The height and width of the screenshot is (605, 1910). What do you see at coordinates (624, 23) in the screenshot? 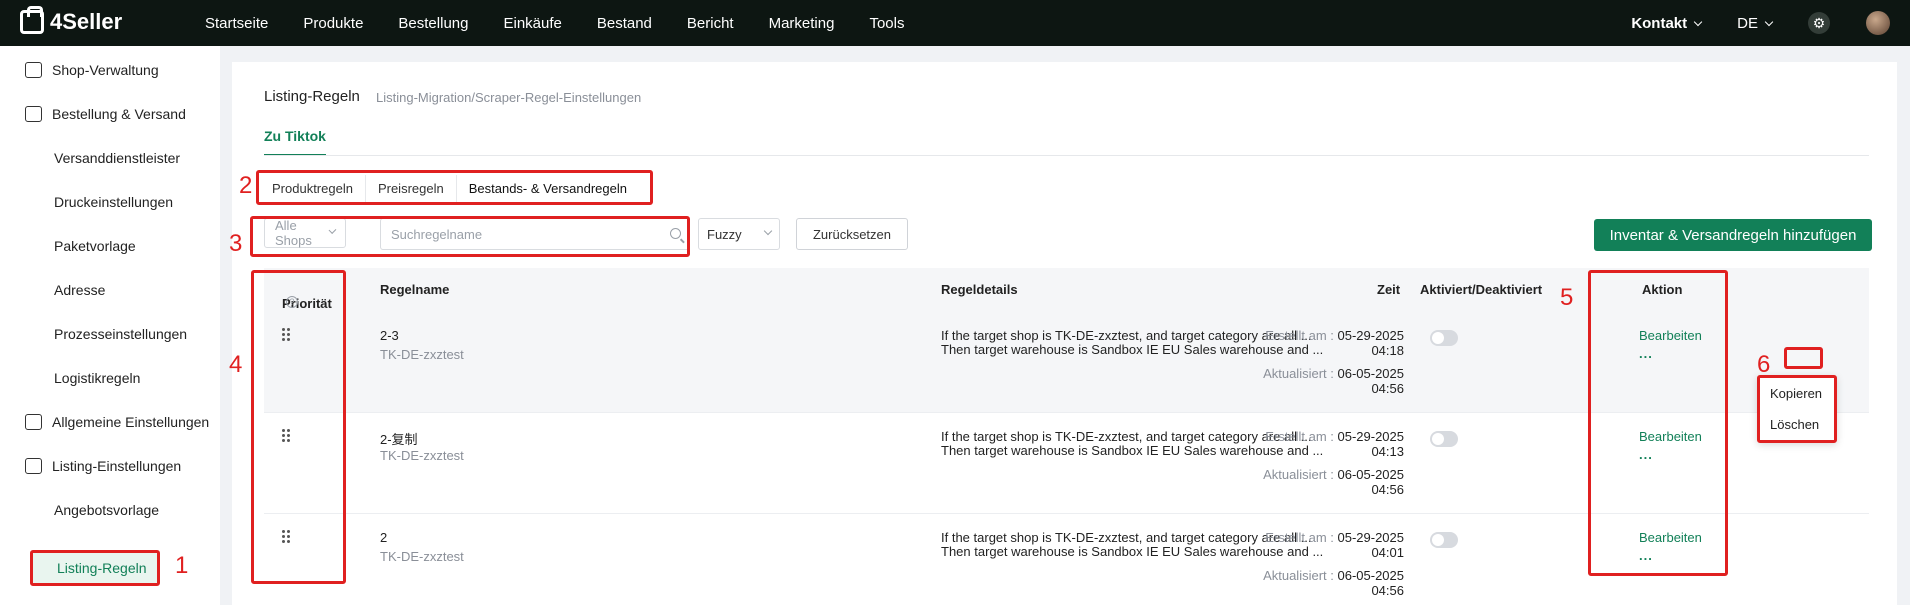
I see `nav-item-bestand: Bestand` at bounding box center [624, 23].